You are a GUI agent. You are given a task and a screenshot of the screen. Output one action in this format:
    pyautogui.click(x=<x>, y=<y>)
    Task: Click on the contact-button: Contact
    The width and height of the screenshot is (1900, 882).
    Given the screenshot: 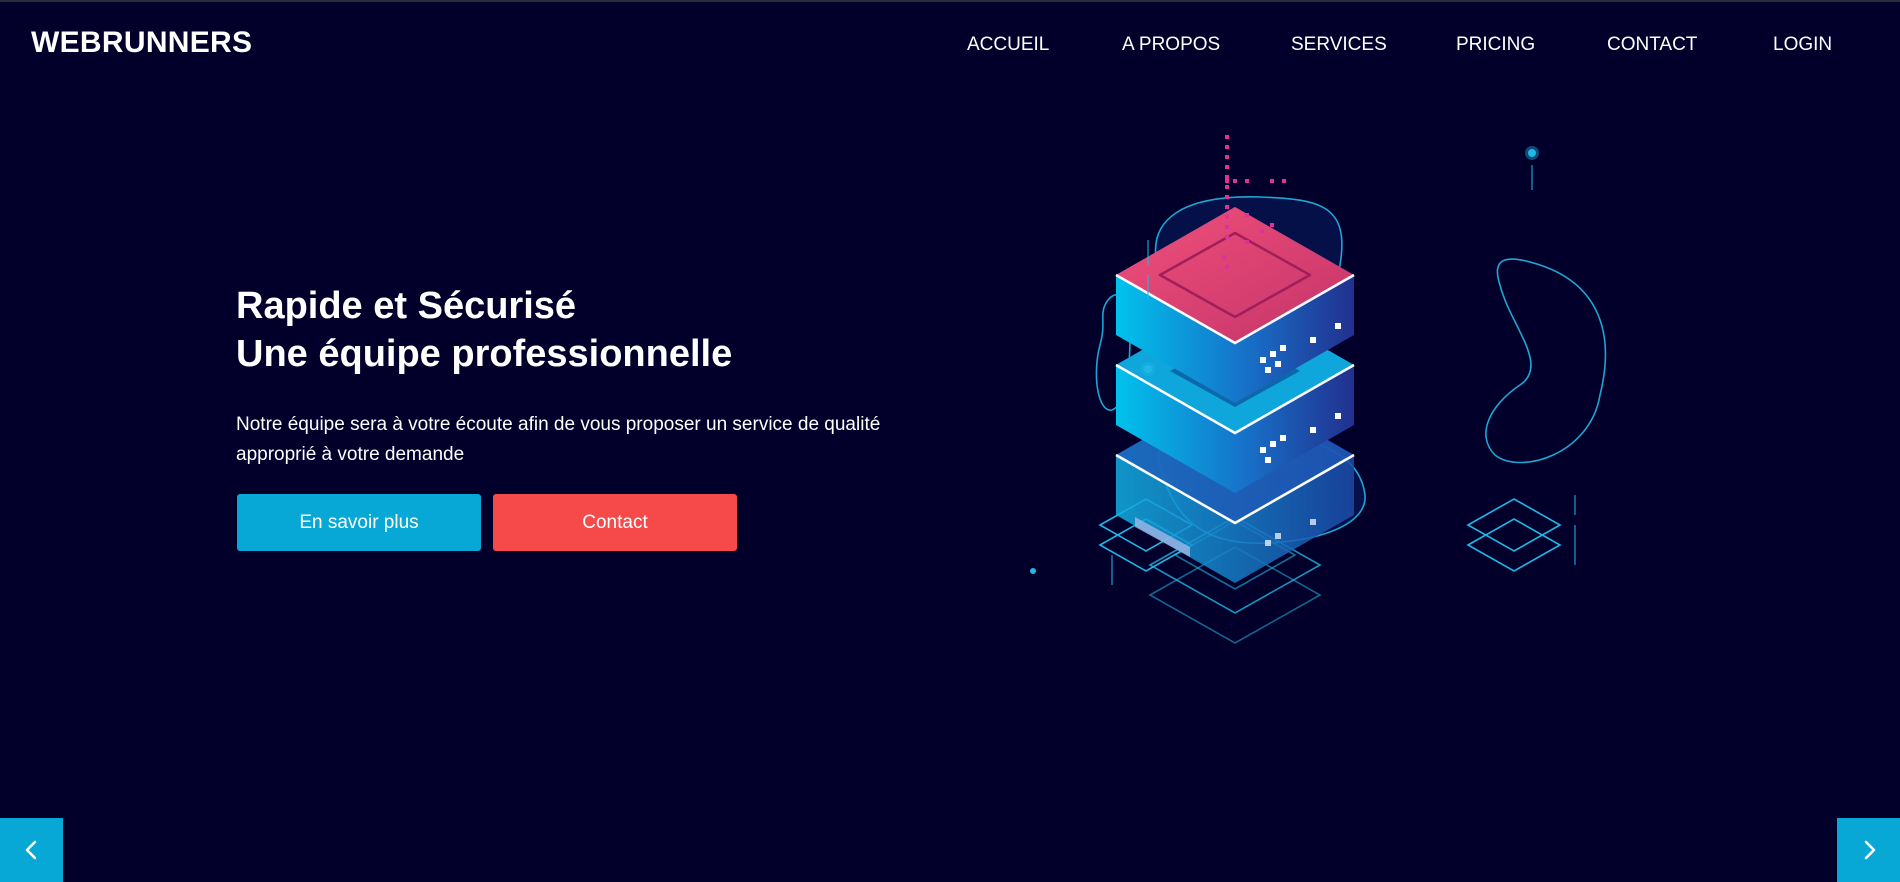 What is the action you would take?
    pyautogui.click(x=615, y=522)
    